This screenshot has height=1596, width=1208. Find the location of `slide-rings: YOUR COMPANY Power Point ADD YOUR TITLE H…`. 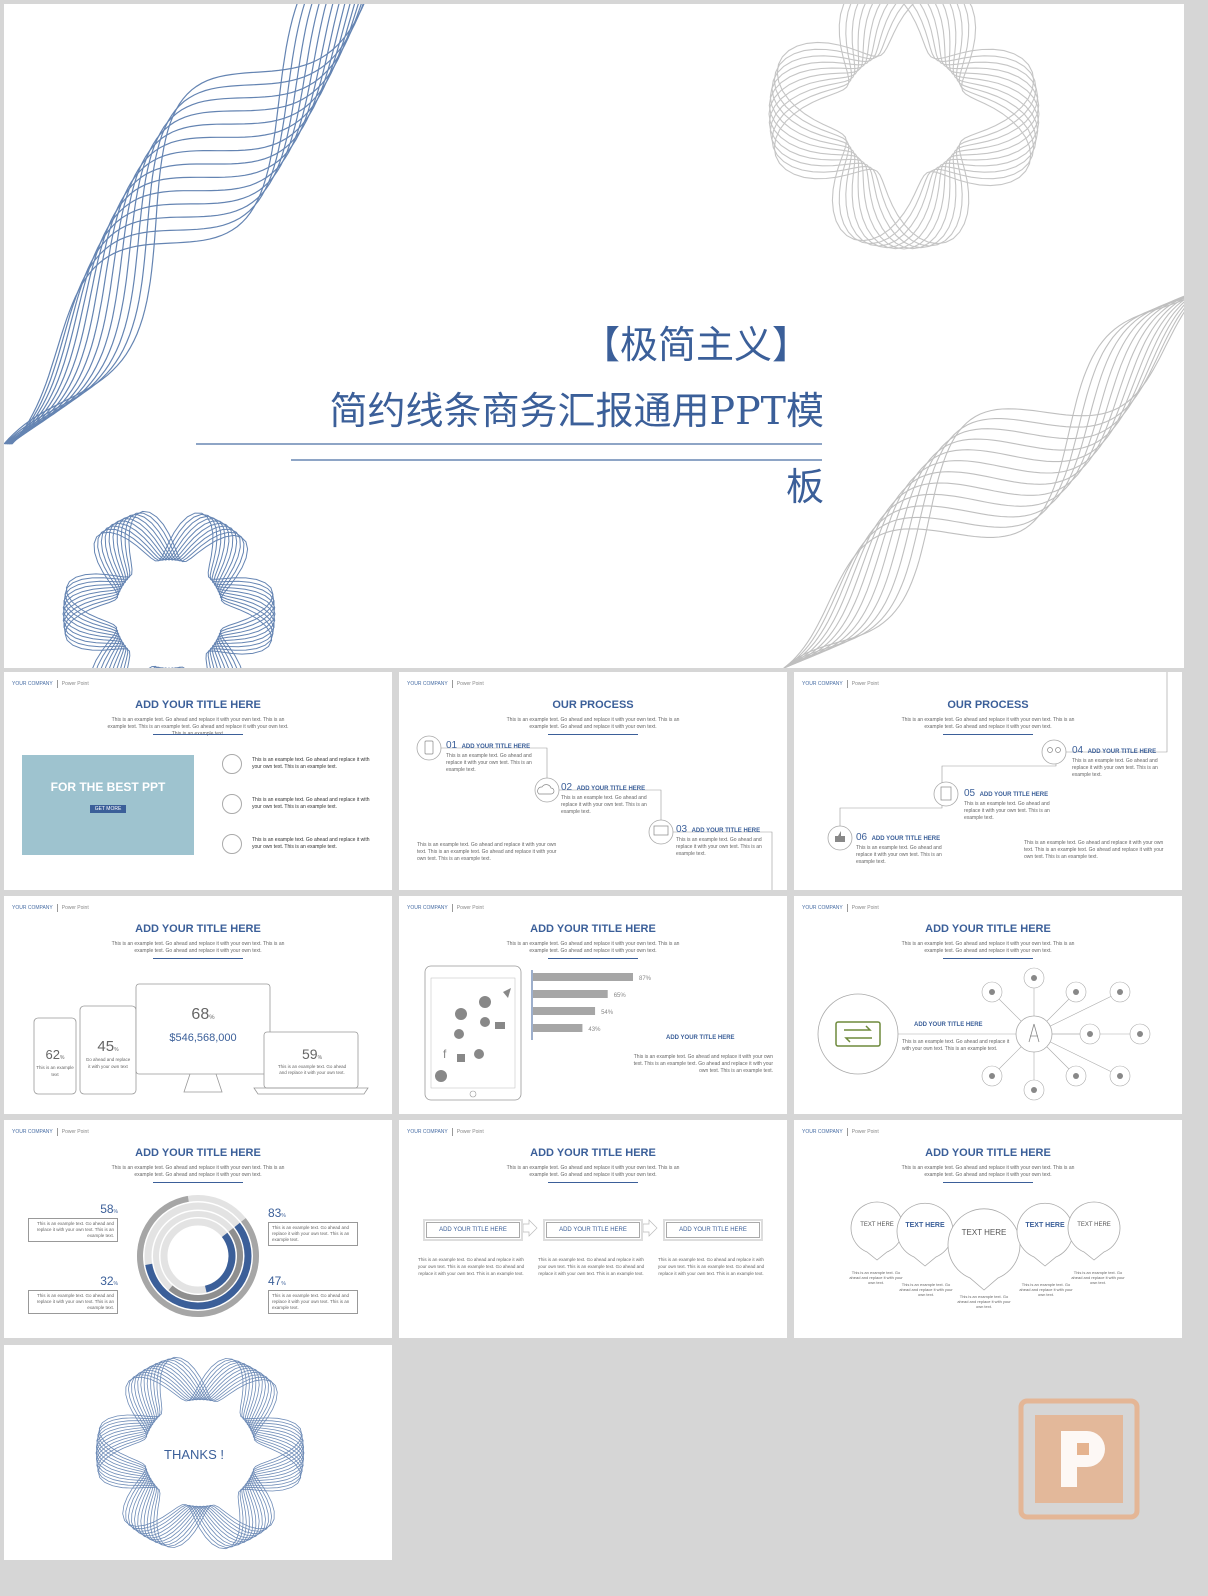

slide-rings: YOUR COMPANY Power Point ADD YOUR TITLE H… is located at coordinates (198, 1229).